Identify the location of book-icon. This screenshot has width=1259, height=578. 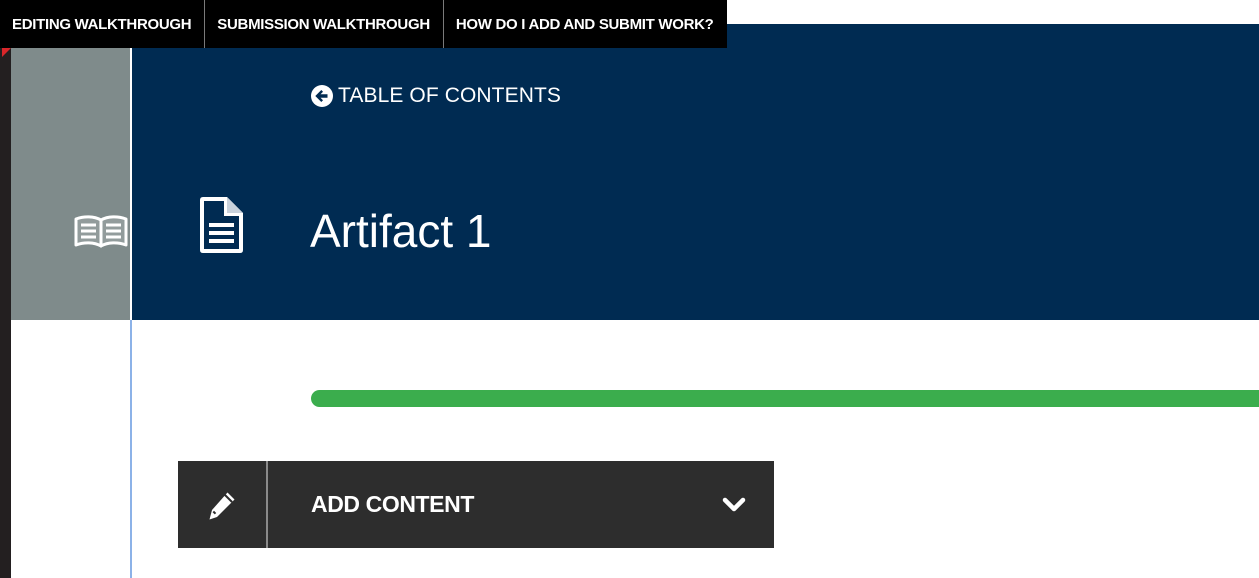
(101, 231).